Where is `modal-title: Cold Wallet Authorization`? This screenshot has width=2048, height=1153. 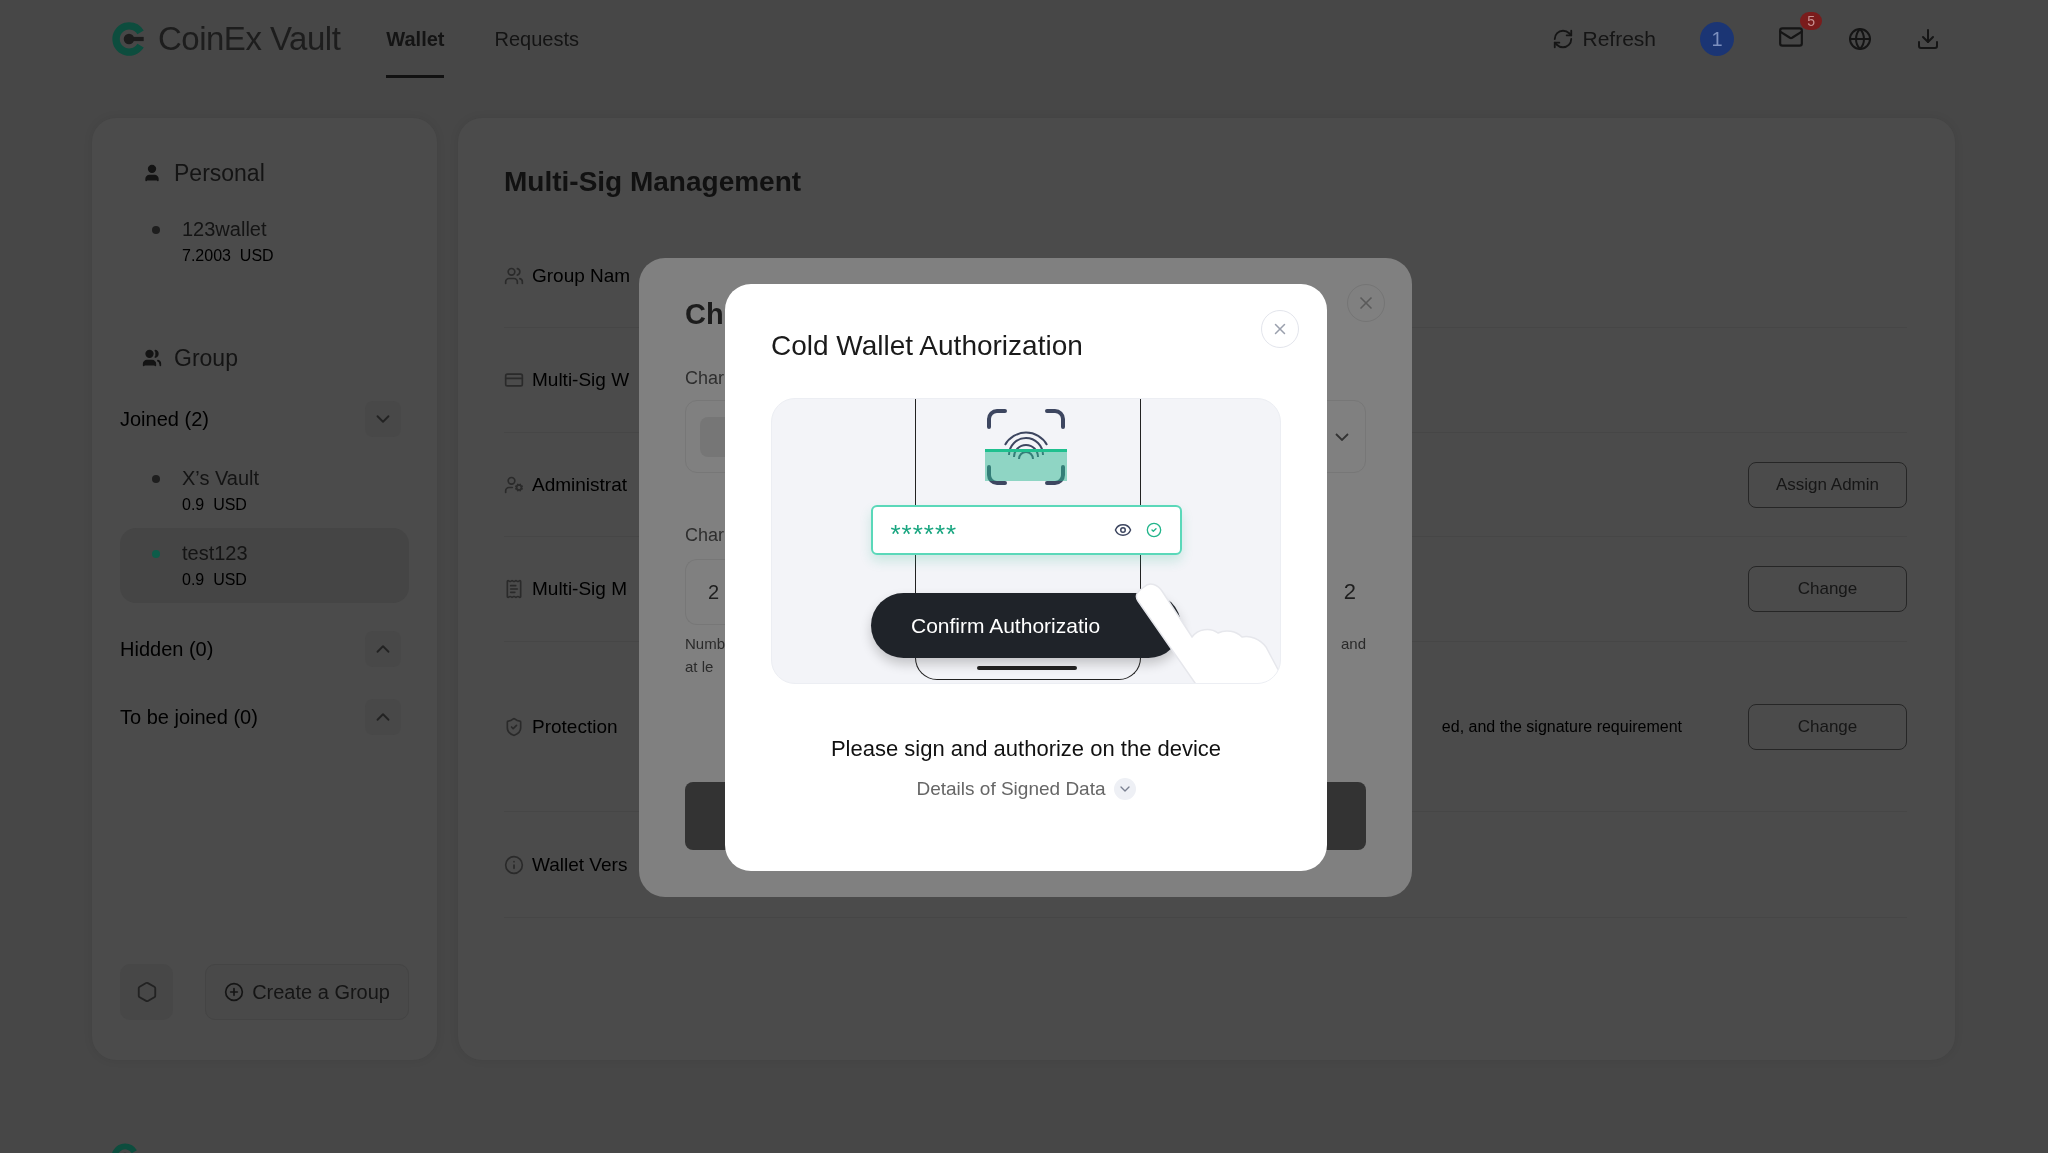
modal-title: Cold Wallet Authorization is located at coordinates (927, 346).